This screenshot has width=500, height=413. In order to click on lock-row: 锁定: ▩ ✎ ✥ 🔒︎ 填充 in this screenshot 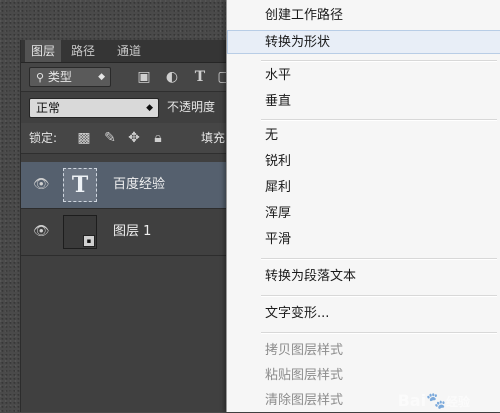, I will do `click(141, 138)`.